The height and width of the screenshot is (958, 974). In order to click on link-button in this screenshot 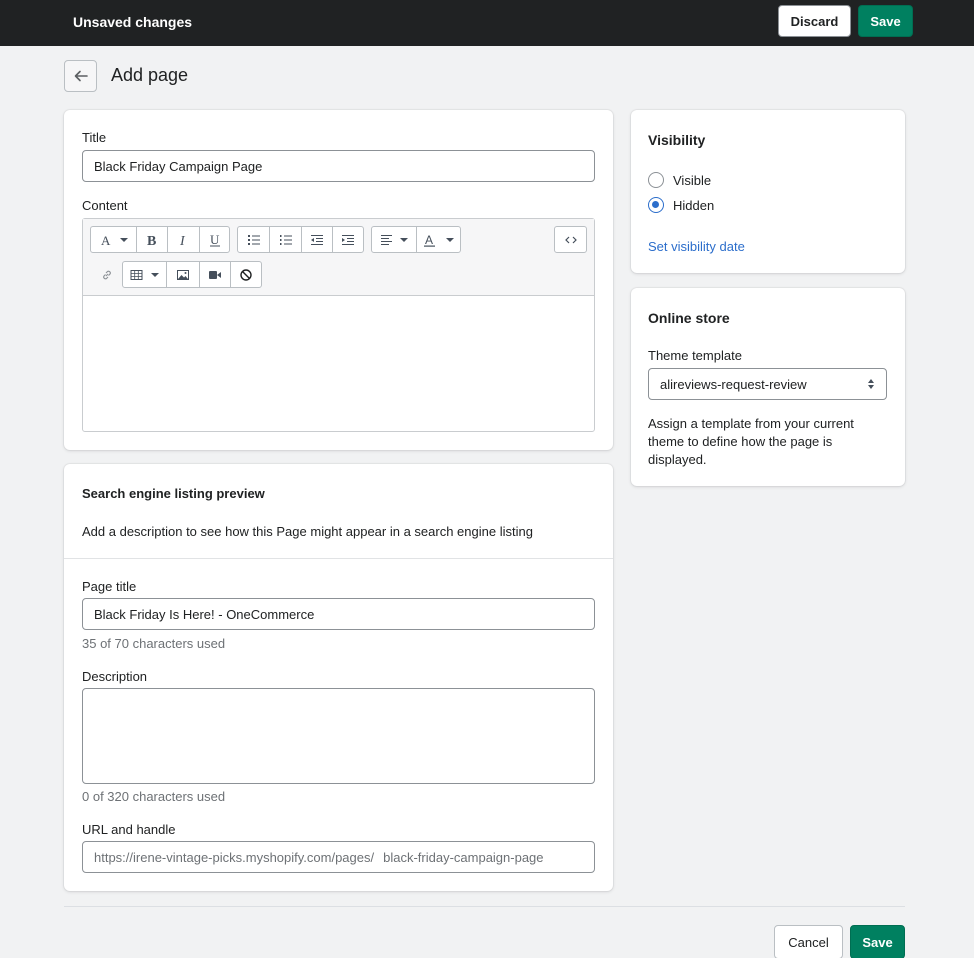, I will do `click(106, 274)`.